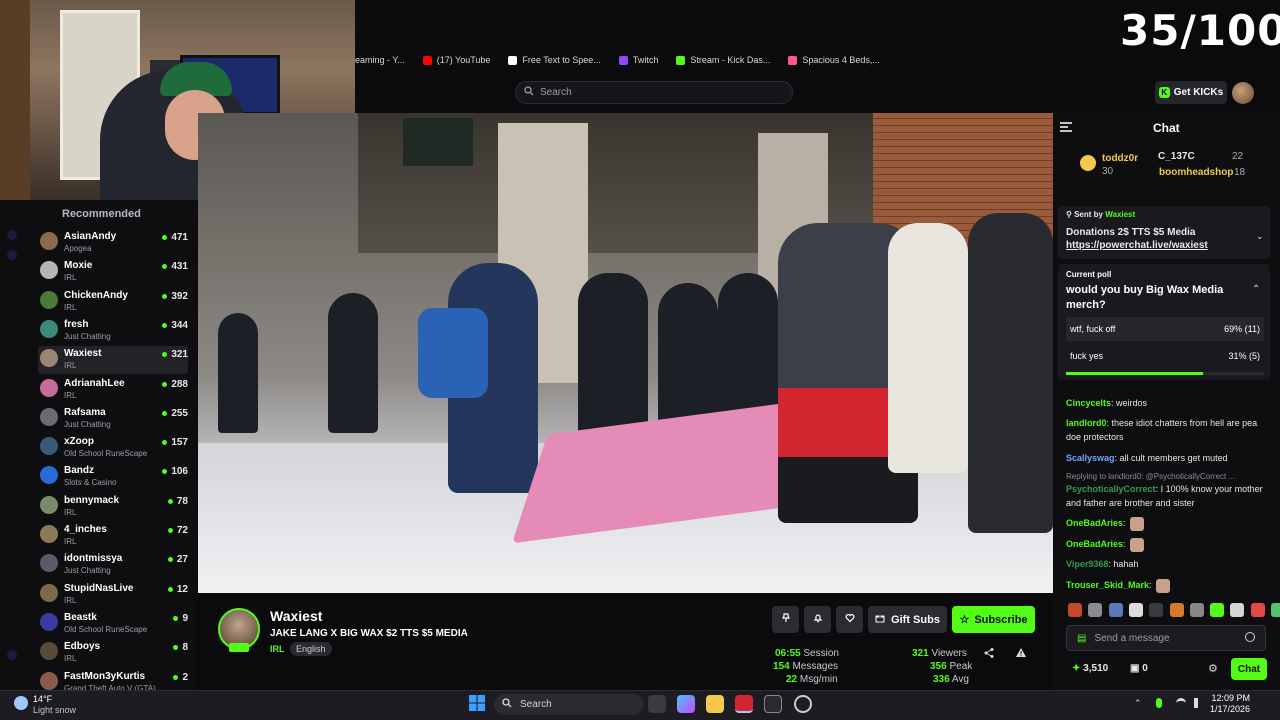 The width and height of the screenshot is (1280, 720). I want to click on user-avatar, so click(1243, 93).